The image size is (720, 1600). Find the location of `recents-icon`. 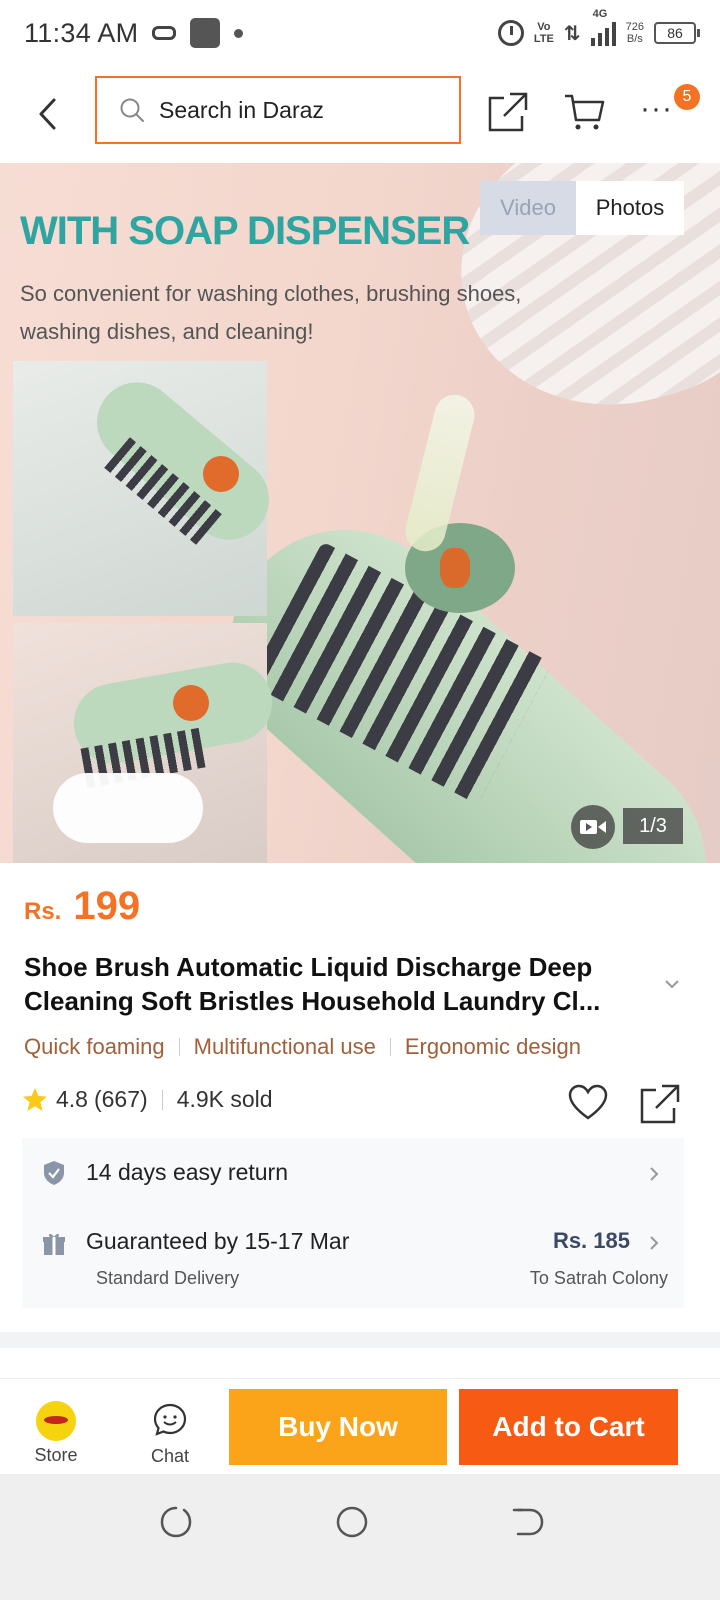

recents-icon is located at coordinates (176, 1522).